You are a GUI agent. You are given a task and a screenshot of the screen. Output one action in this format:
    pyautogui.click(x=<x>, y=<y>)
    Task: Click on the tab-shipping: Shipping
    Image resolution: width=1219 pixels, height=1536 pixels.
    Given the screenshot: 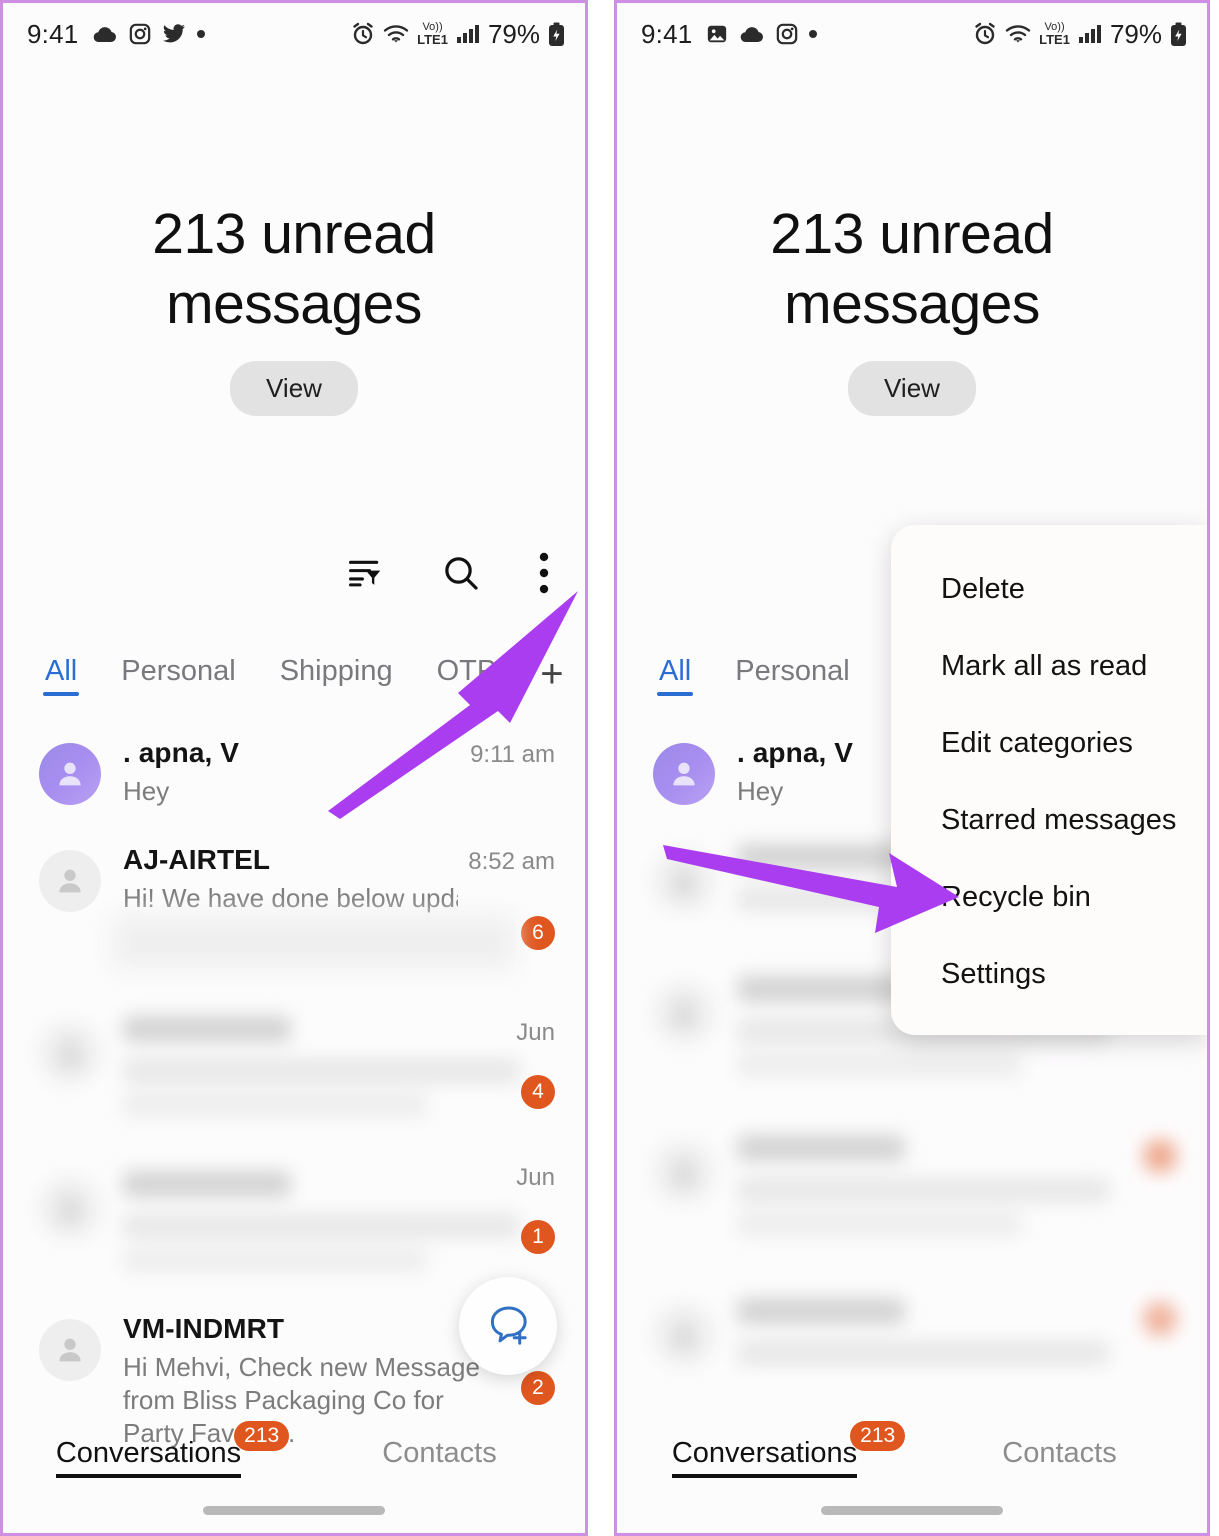 What is the action you would take?
    pyautogui.click(x=336, y=674)
    